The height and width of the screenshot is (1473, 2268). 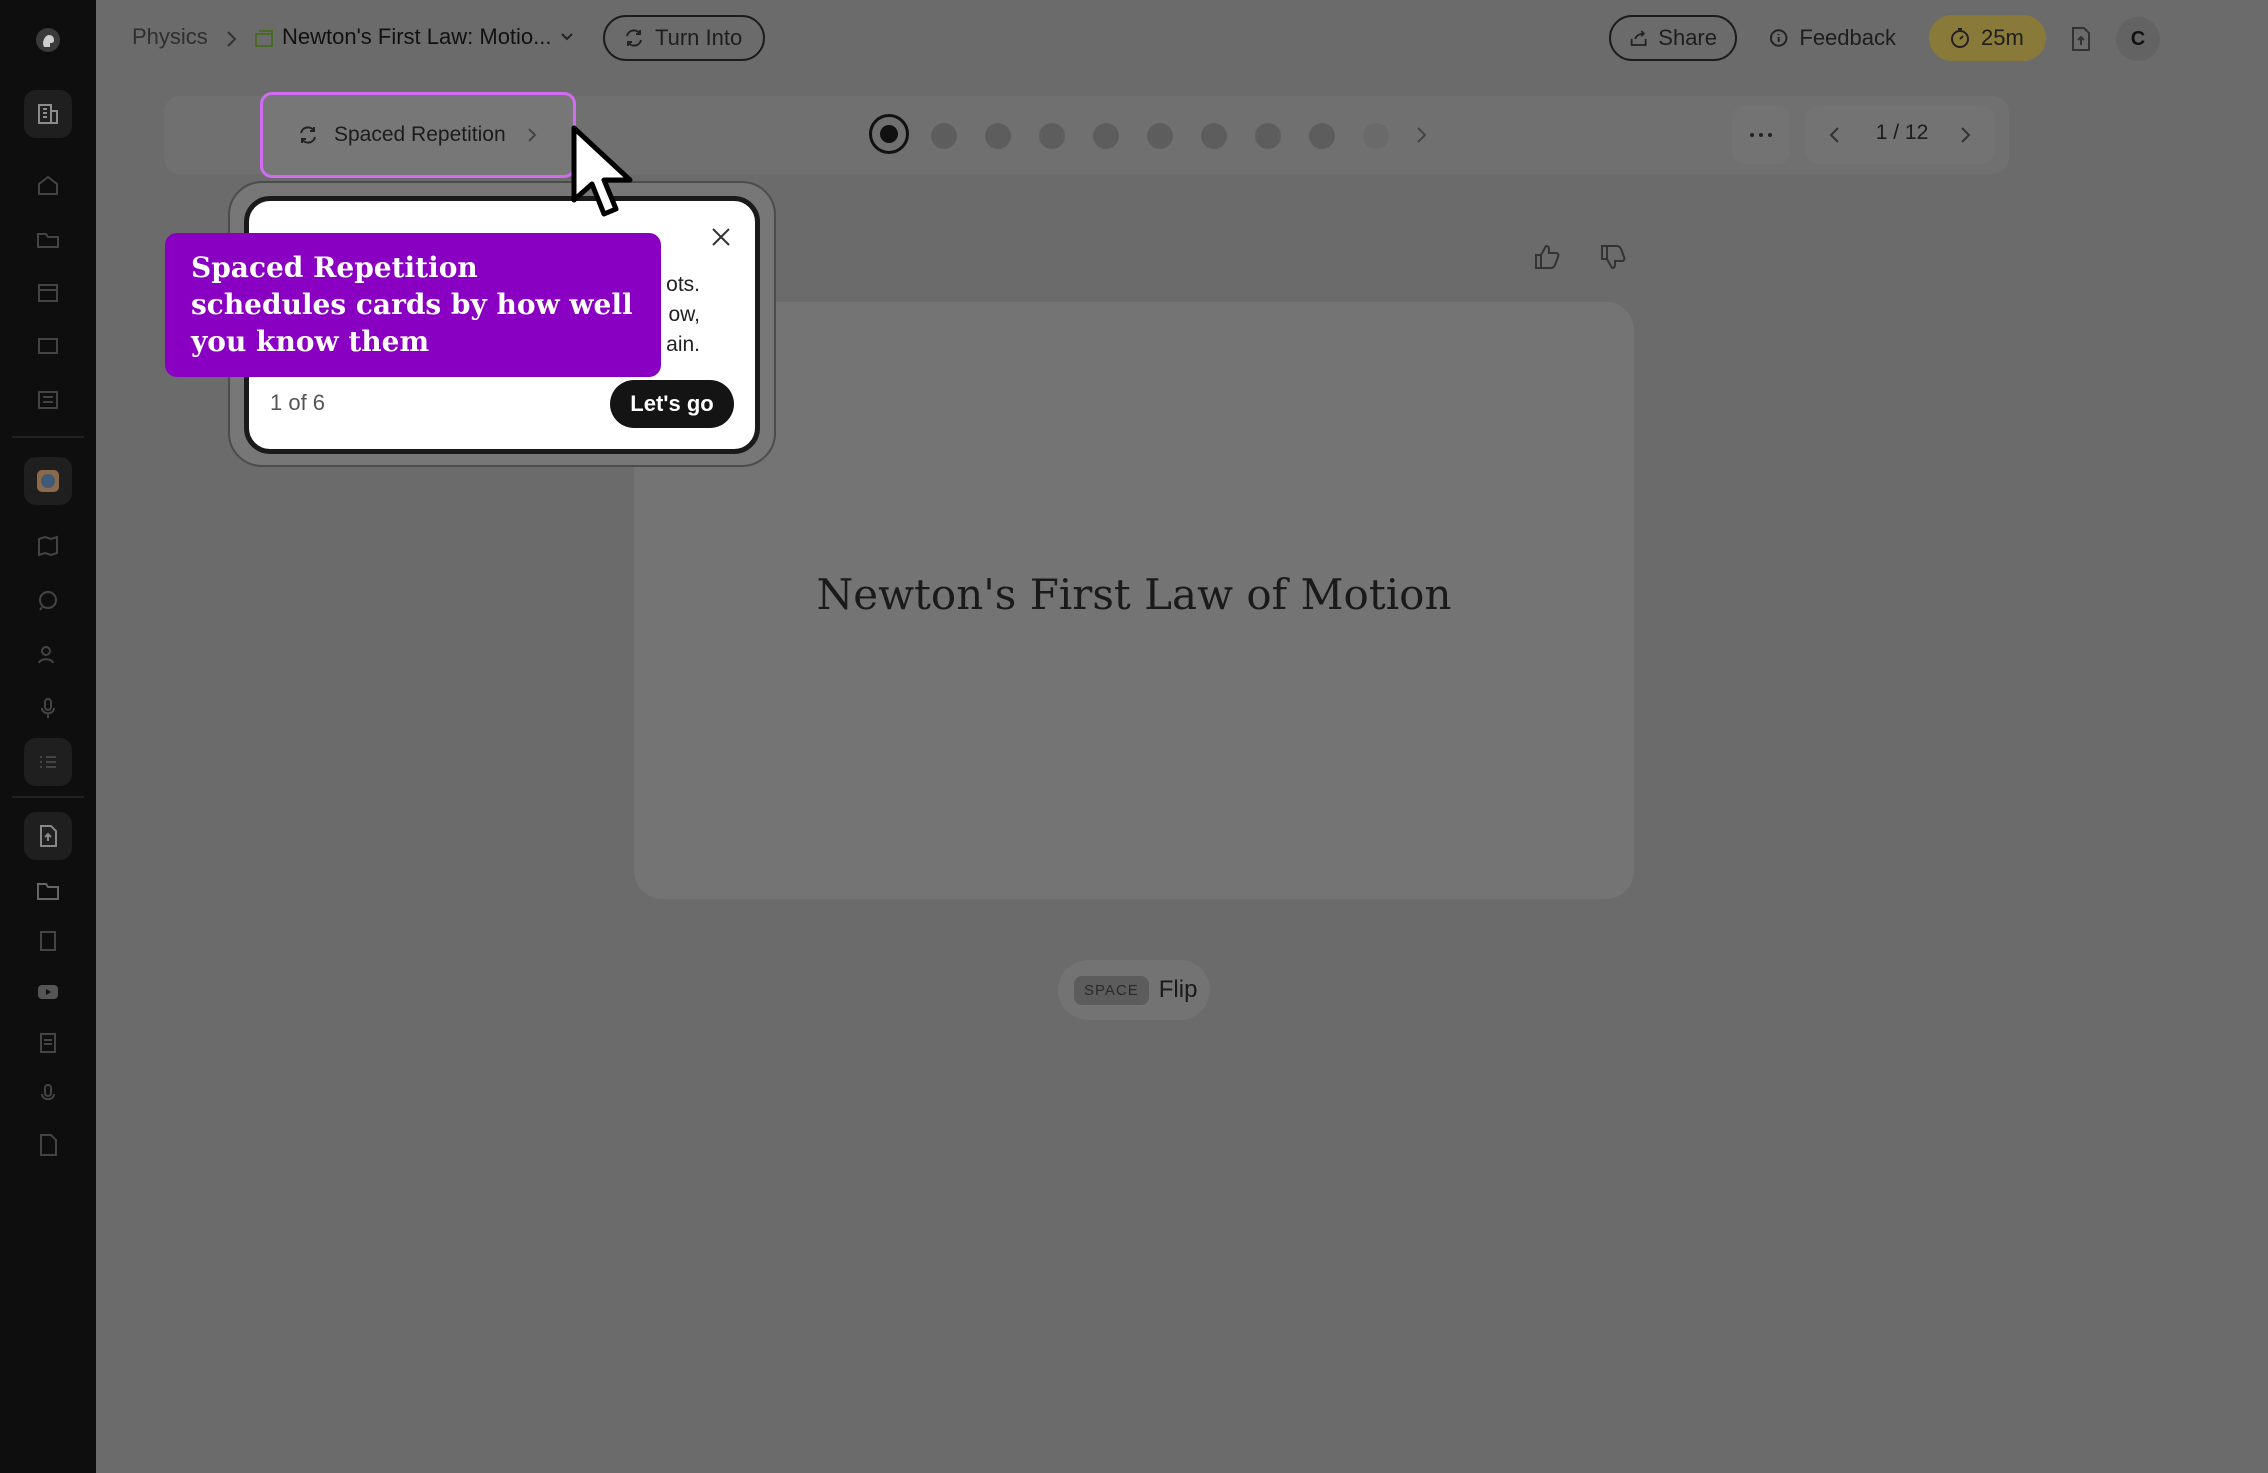 What do you see at coordinates (48, 346) in the screenshot?
I see `library-icon` at bounding box center [48, 346].